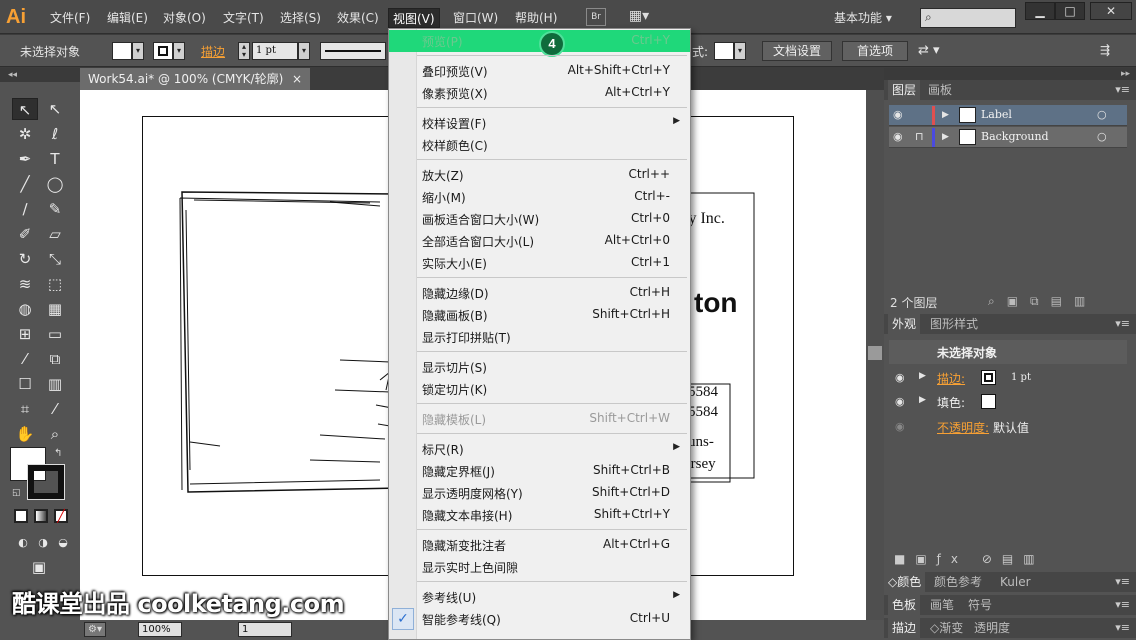  I want to click on menu-select: 选择(S), so click(300, 18).